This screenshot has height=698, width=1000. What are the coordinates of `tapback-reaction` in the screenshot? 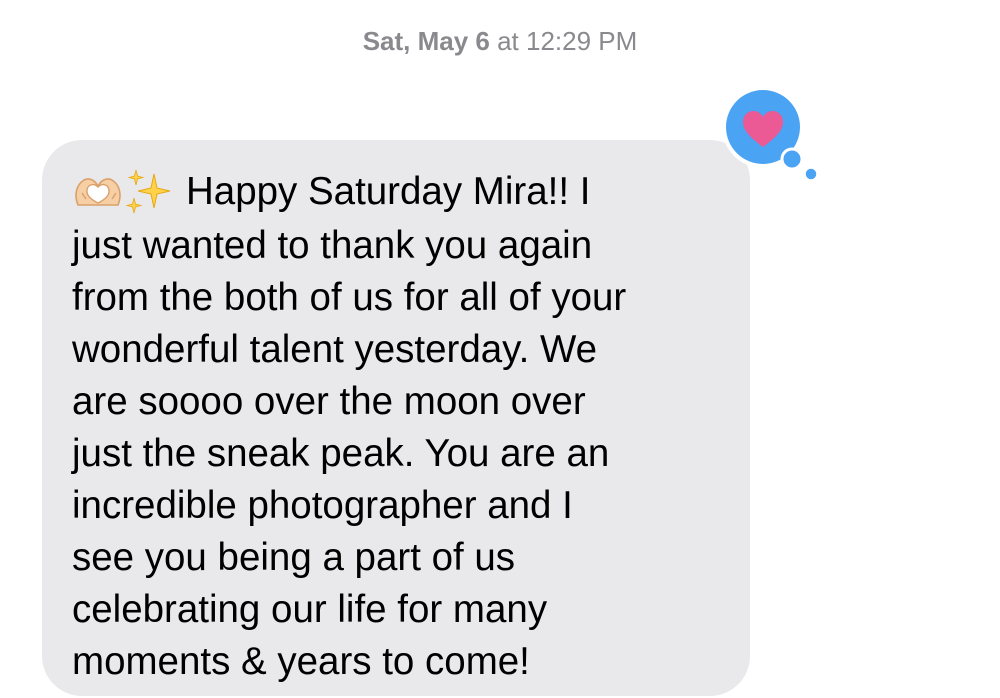 It's located at (772, 135).